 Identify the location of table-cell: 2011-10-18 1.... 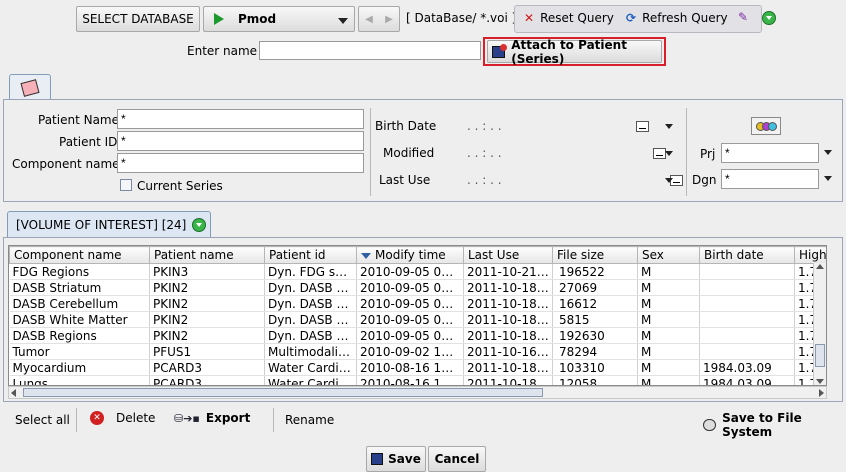
(508, 335).